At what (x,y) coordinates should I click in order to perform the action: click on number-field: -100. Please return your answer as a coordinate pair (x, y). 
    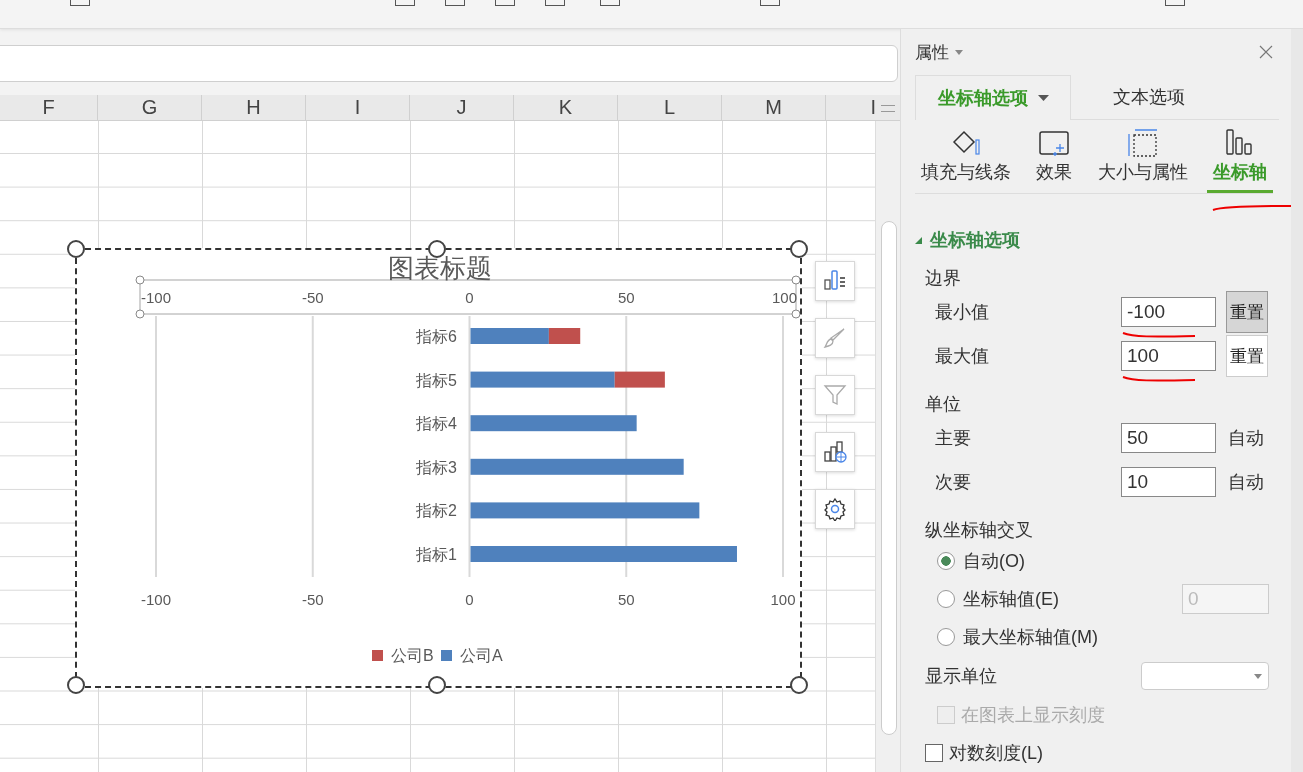
    Looking at the image, I should click on (1168, 312).